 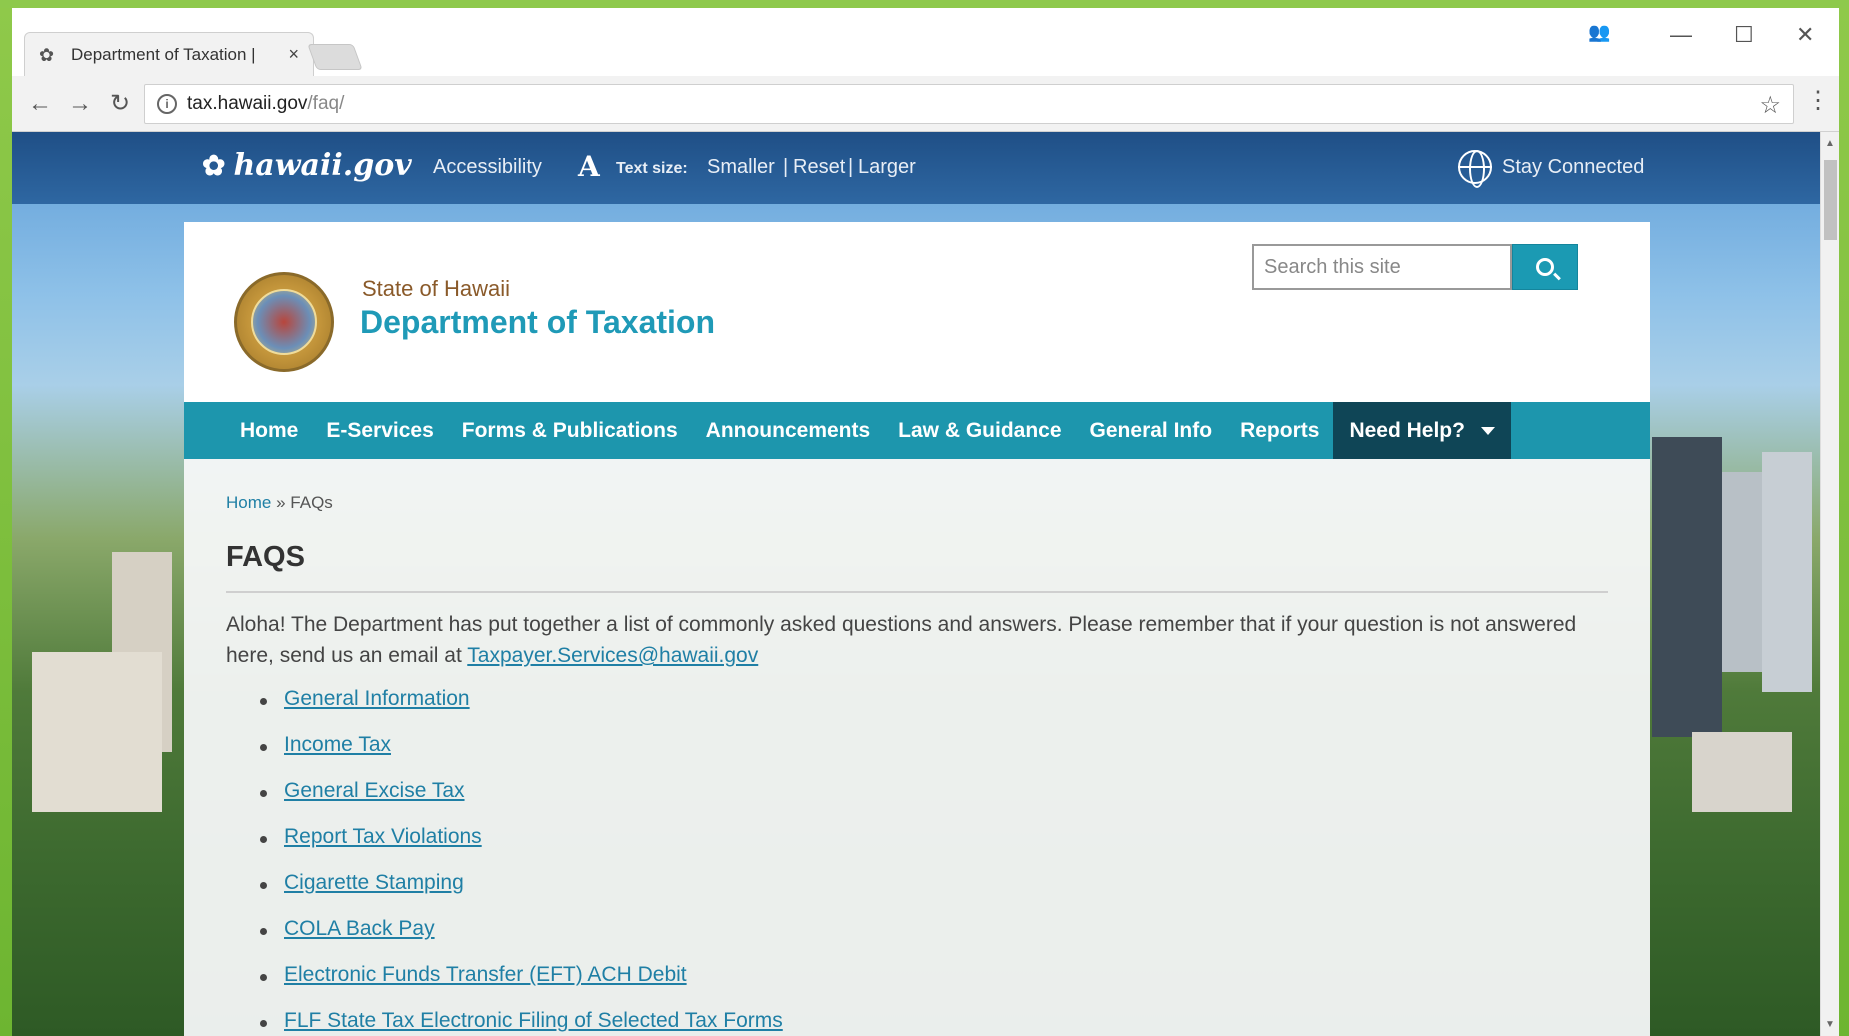 What do you see at coordinates (1599, 32) in the screenshot?
I see `user-profile-icon: 👥` at bounding box center [1599, 32].